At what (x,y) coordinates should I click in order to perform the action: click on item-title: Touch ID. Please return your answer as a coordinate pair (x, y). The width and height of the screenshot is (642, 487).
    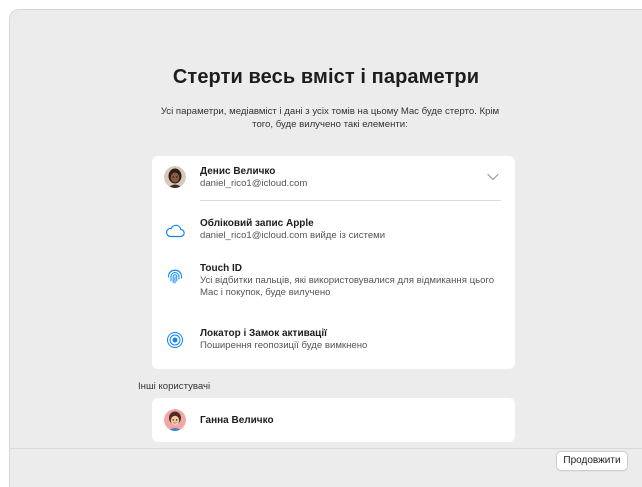
    Looking at the image, I should click on (221, 268).